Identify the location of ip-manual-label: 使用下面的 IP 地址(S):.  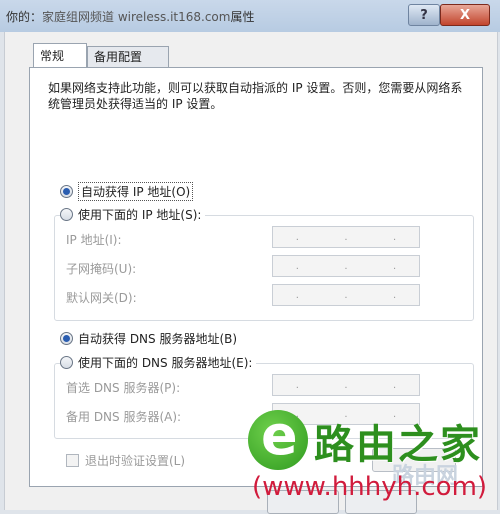
(140, 215).